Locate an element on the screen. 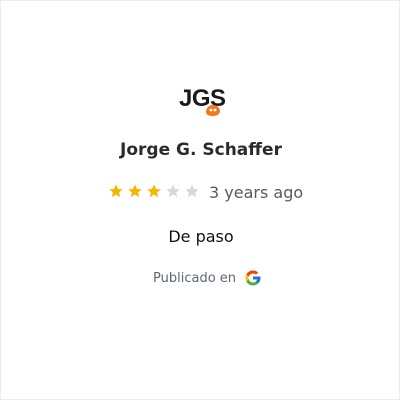 This screenshot has width=400, height=400. reviewer-name: Jorge G. Schaffer is located at coordinates (201, 150).